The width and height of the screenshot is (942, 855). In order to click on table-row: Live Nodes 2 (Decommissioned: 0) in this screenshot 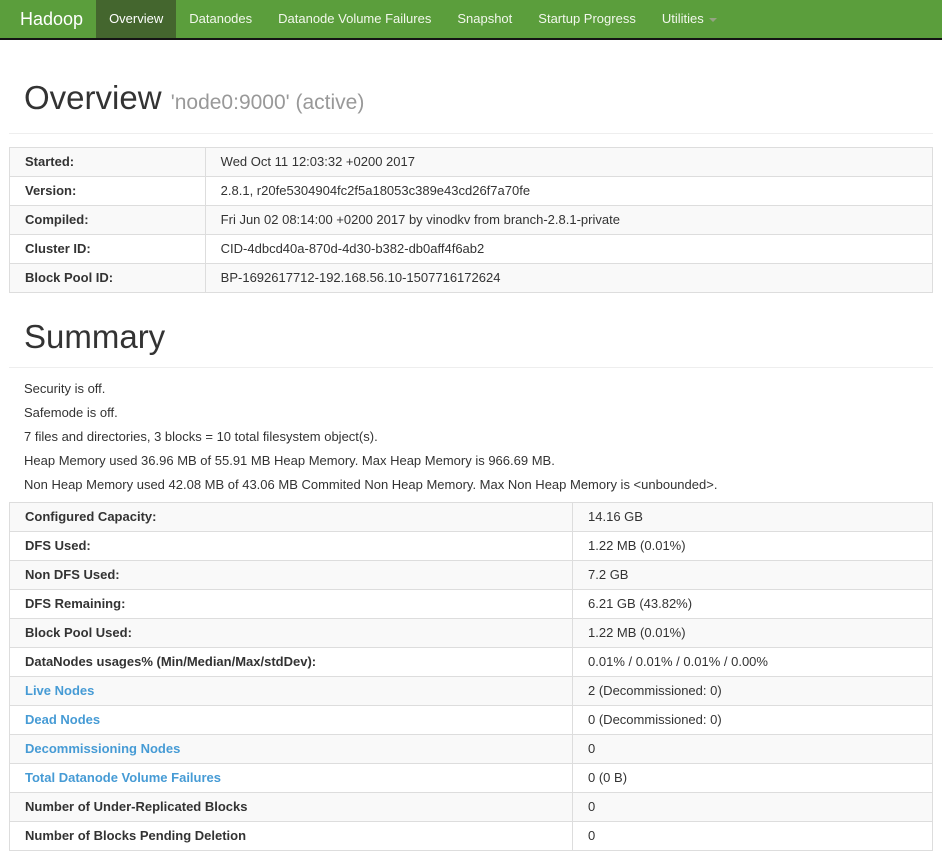, I will do `click(470, 691)`.